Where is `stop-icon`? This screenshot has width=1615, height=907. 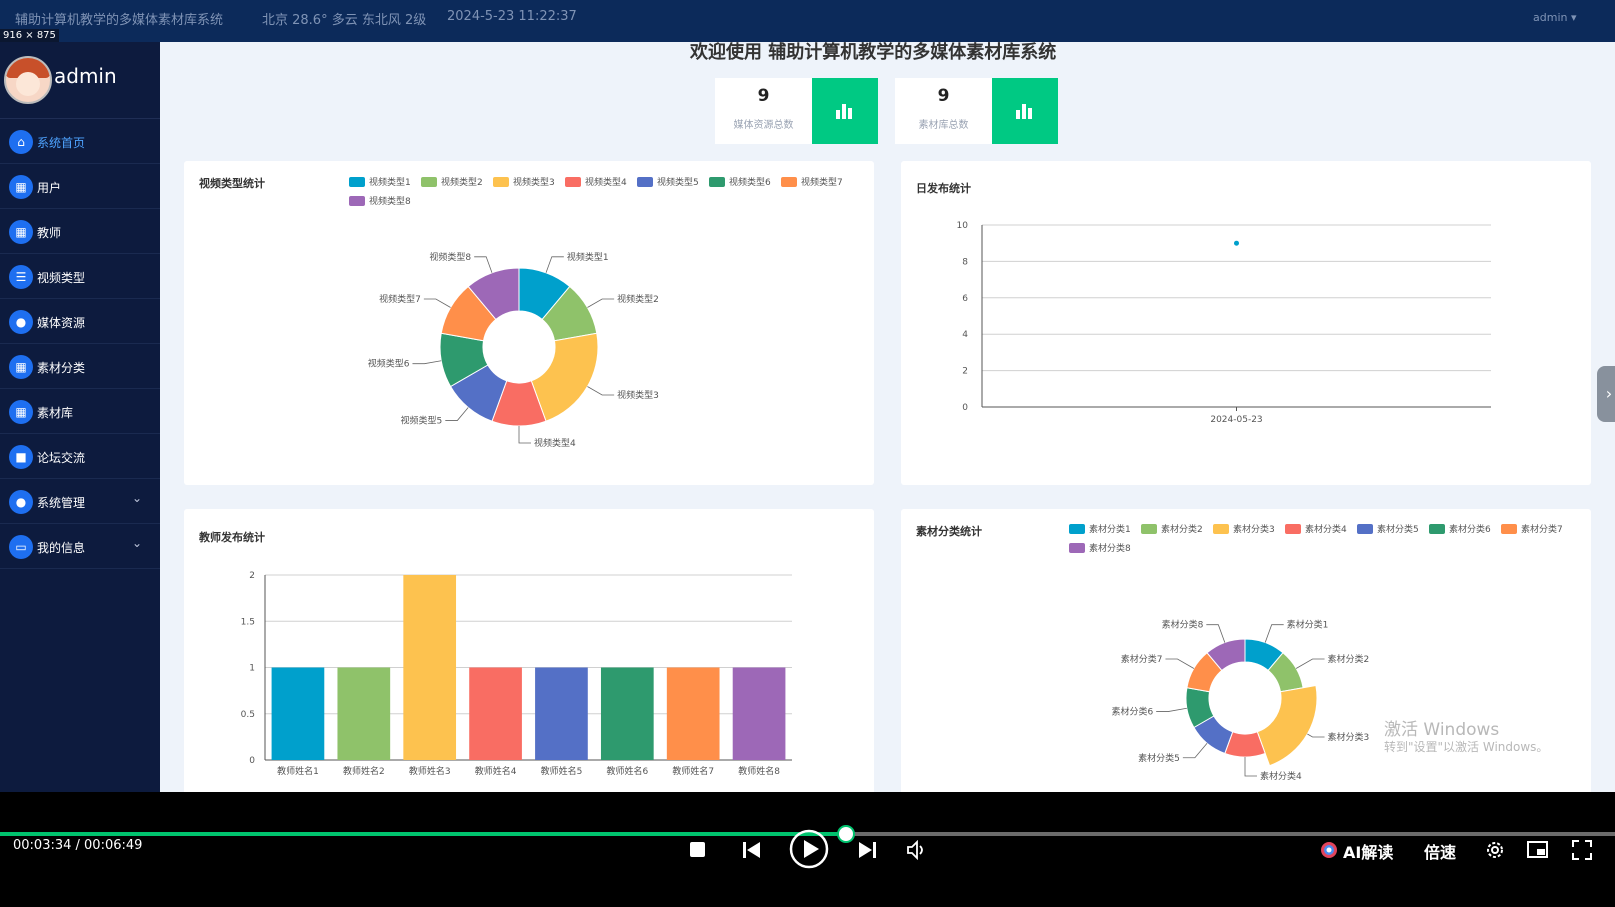 stop-icon is located at coordinates (697, 849).